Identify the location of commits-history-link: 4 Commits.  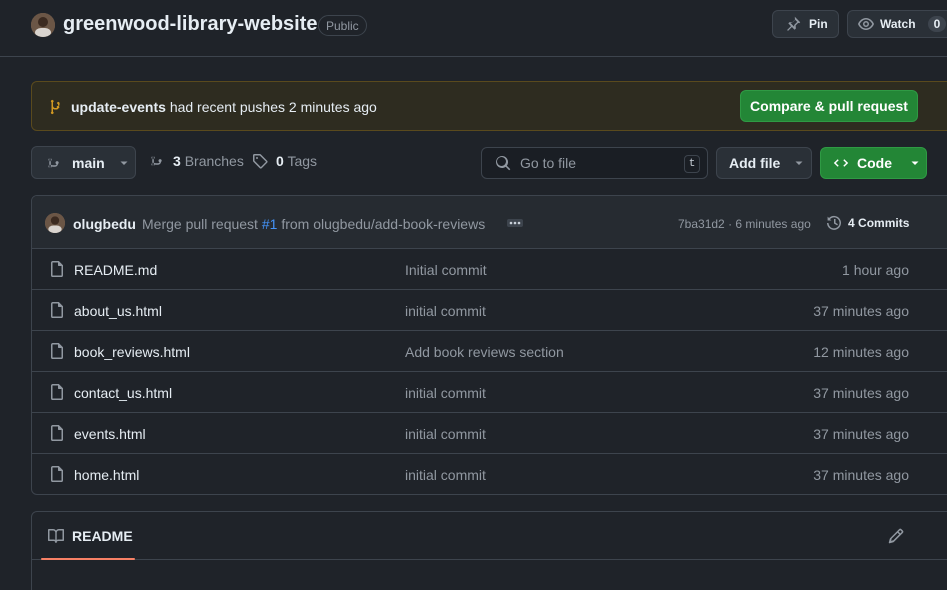
(867, 223).